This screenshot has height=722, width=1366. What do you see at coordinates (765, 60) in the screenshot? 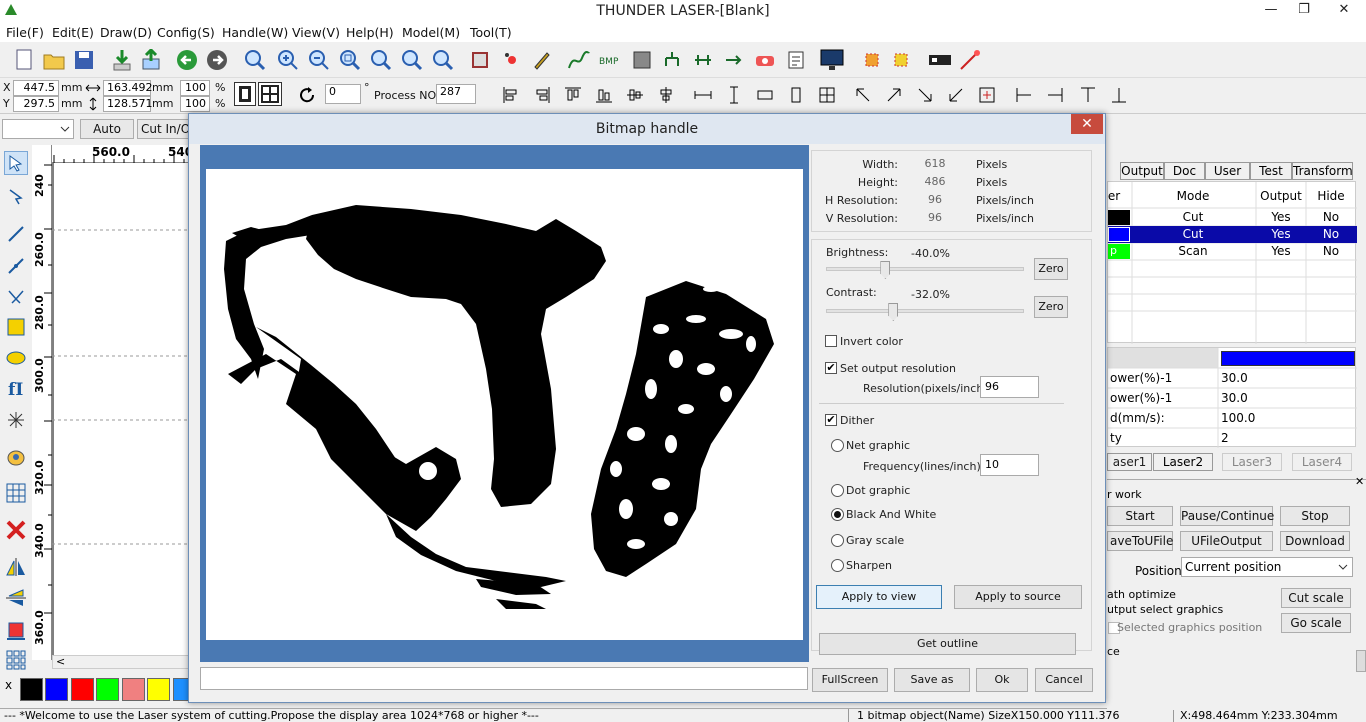
I see `laser-head-icon` at bounding box center [765, 60].